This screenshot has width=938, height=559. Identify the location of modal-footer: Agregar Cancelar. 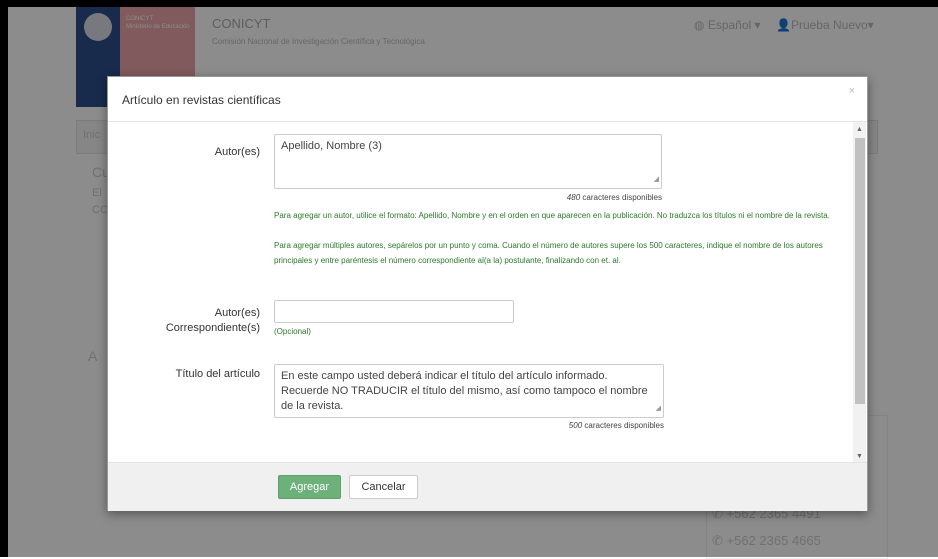
(487, 486).